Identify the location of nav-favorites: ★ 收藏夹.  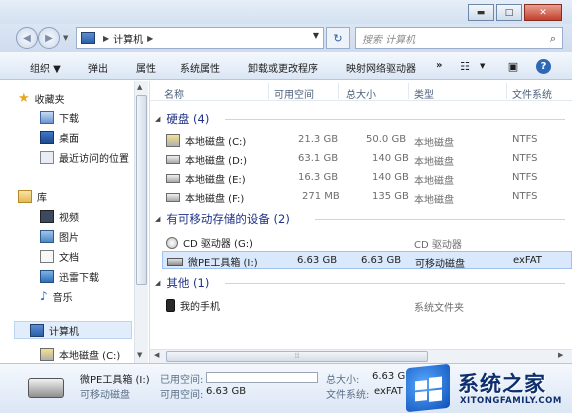
(41, 98).